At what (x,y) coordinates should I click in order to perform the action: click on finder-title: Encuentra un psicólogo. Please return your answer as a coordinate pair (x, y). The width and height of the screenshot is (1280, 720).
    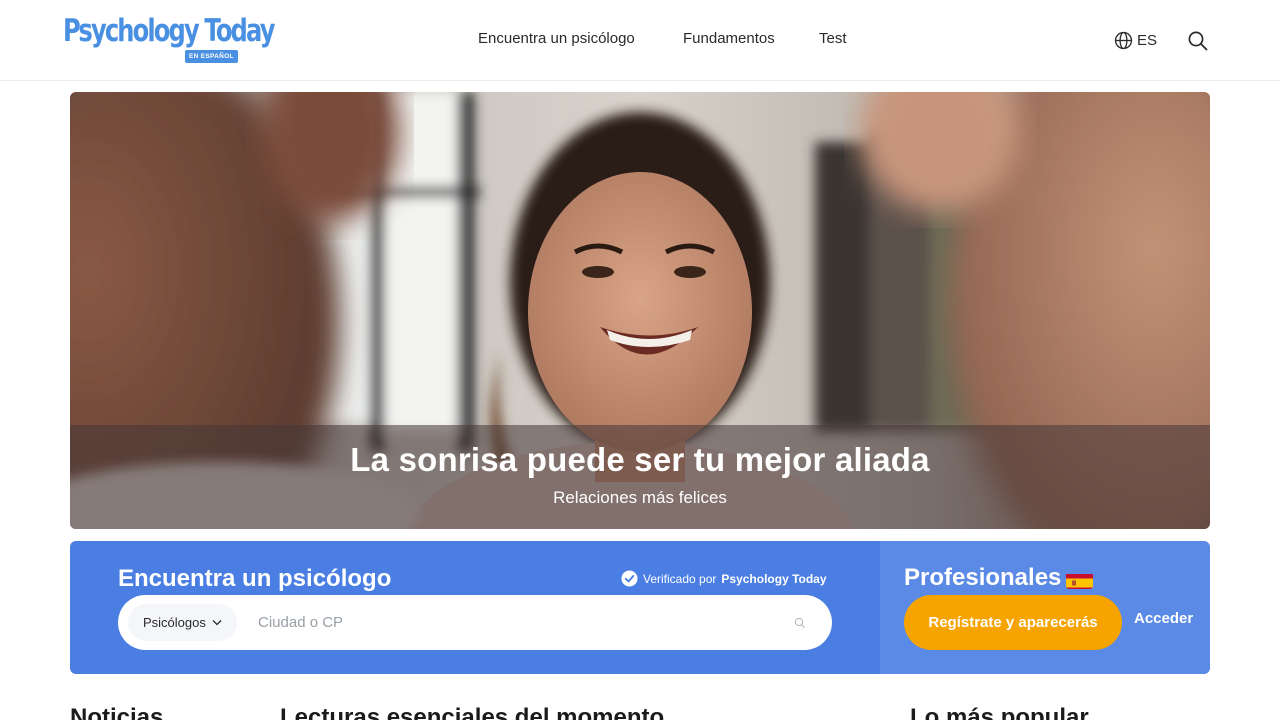
    Looking at the image, I should click on (255, 578).